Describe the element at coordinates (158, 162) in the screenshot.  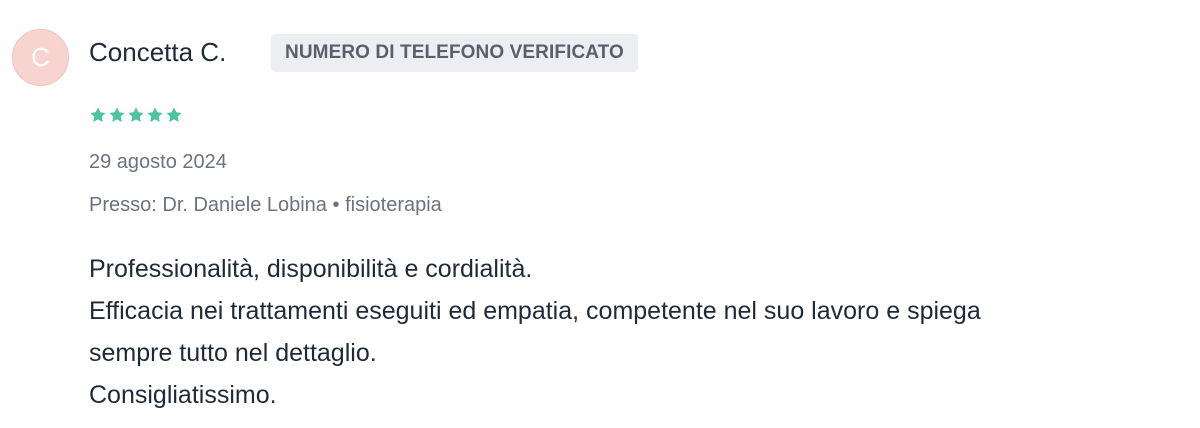
I see `review-date: 29 agosto 2024` at that location.